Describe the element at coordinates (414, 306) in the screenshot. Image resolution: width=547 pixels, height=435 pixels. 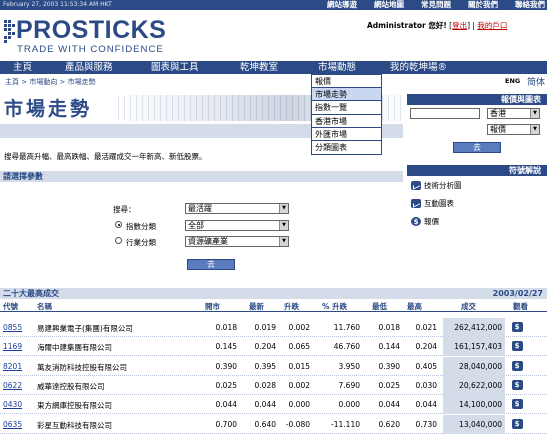
I see `col-high: 最高` at that location.